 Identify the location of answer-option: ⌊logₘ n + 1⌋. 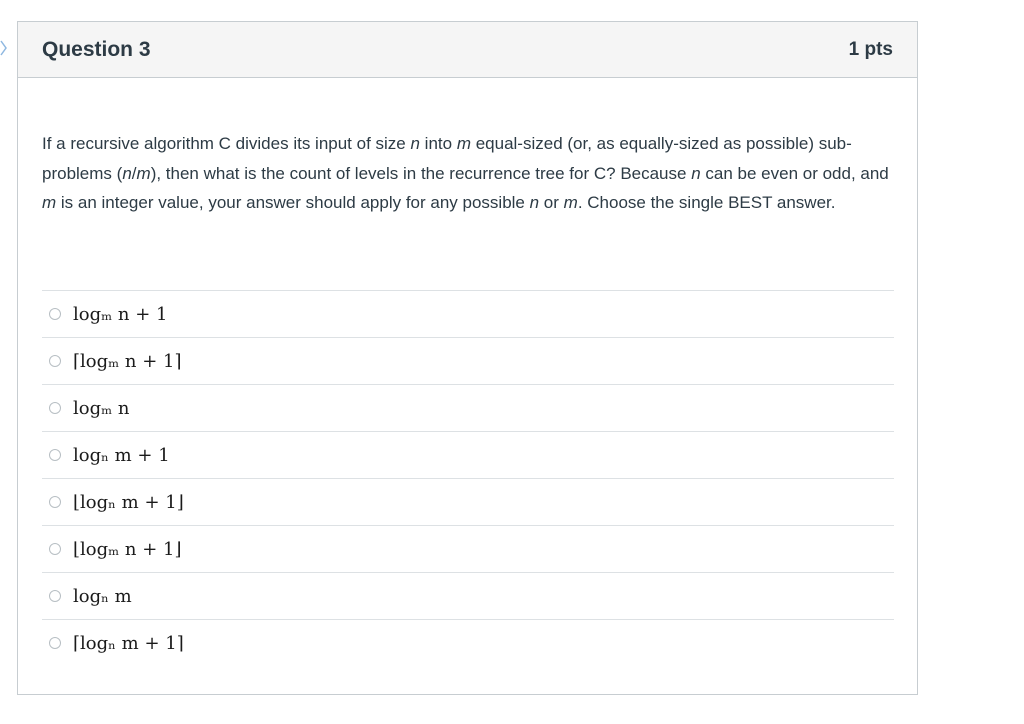
(468, 548).